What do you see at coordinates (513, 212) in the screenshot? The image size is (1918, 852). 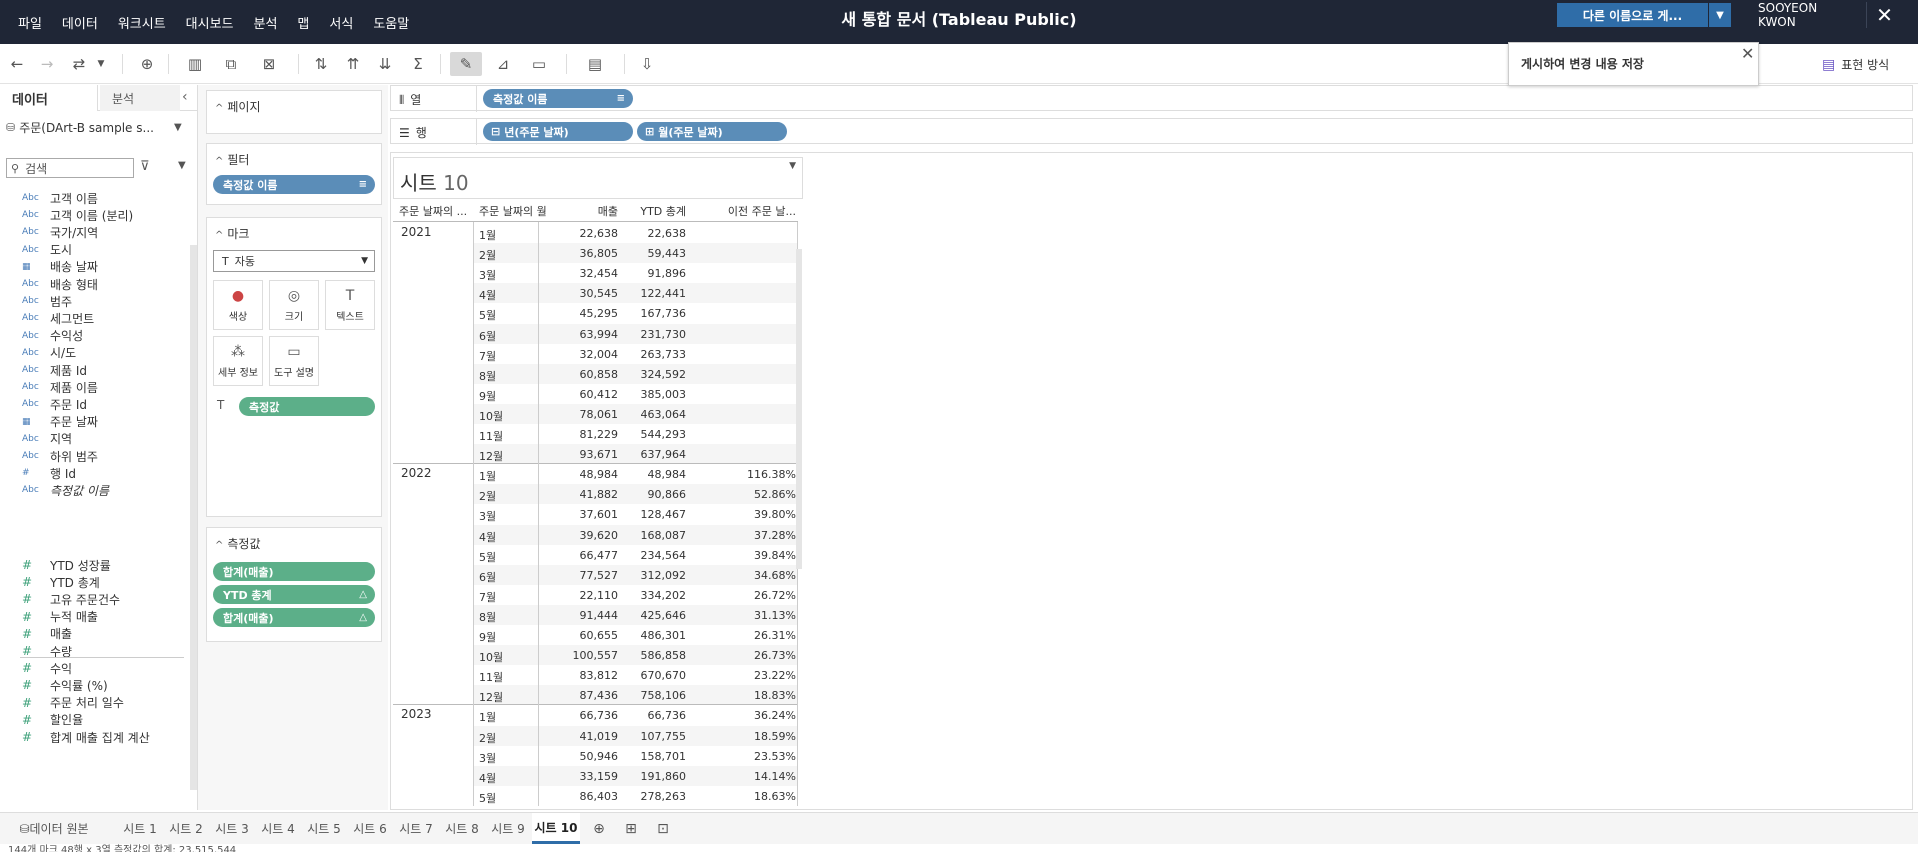 I see `header-month: 주문 날짜의 월` at bounding box center [513, 212].